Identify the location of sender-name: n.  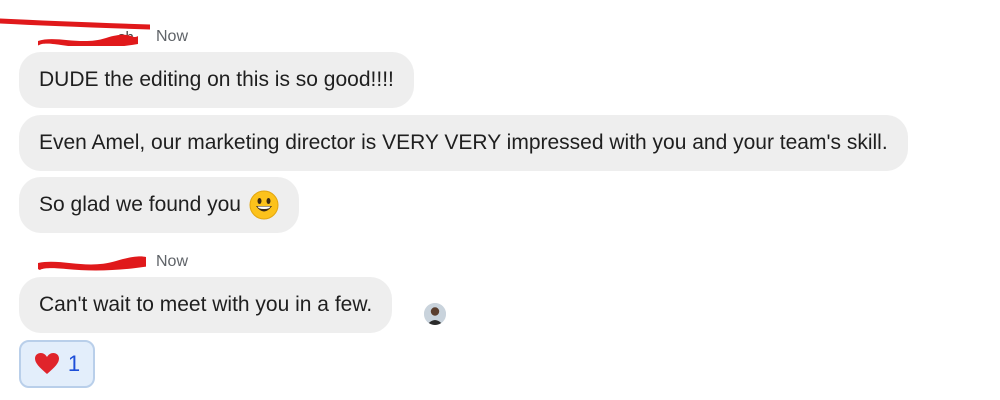
(92, 262).